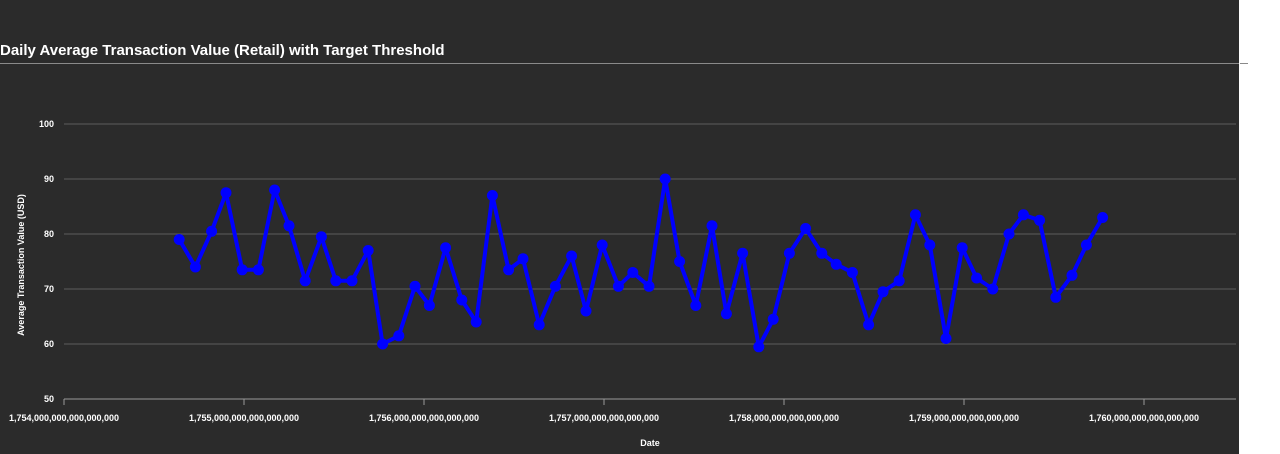 The image size is (1280, 454). Describe the element at coordinates (424, 418) in the screenshot. I see `x-tick-label: 1,756,000,000,000,000,000` at that location.